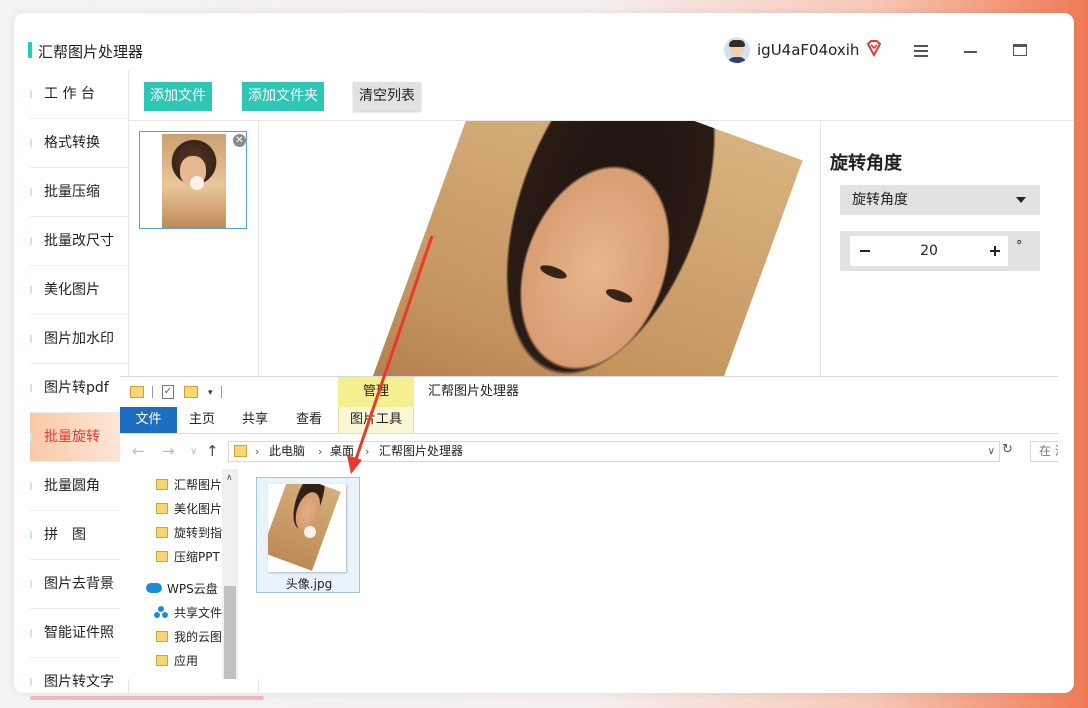 The width and height of the screenshot is (1088, 708). I want to click on cloud-icon, so click(154, 588).